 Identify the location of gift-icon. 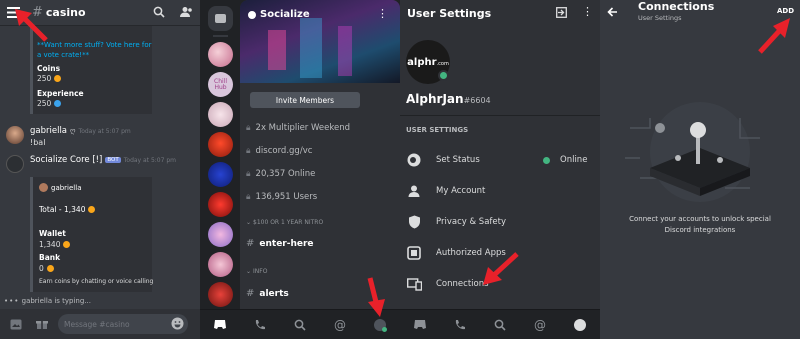
(42, 324).